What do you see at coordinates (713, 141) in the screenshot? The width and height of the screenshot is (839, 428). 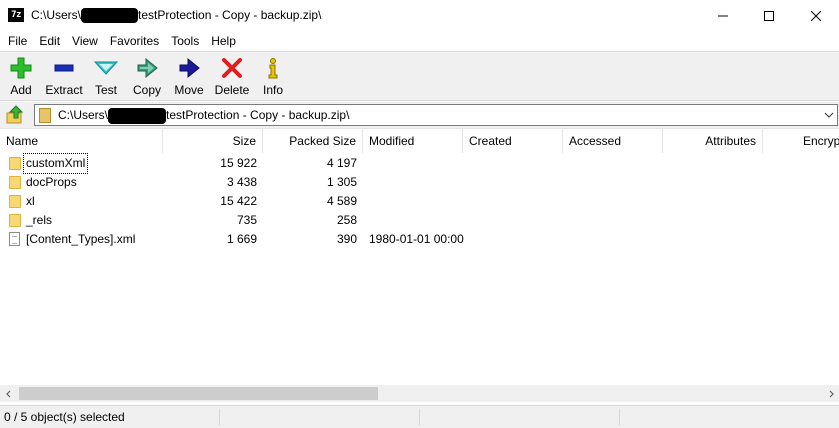 I see `column-header-attributes: Attributes` at bounding box center [713, 141].